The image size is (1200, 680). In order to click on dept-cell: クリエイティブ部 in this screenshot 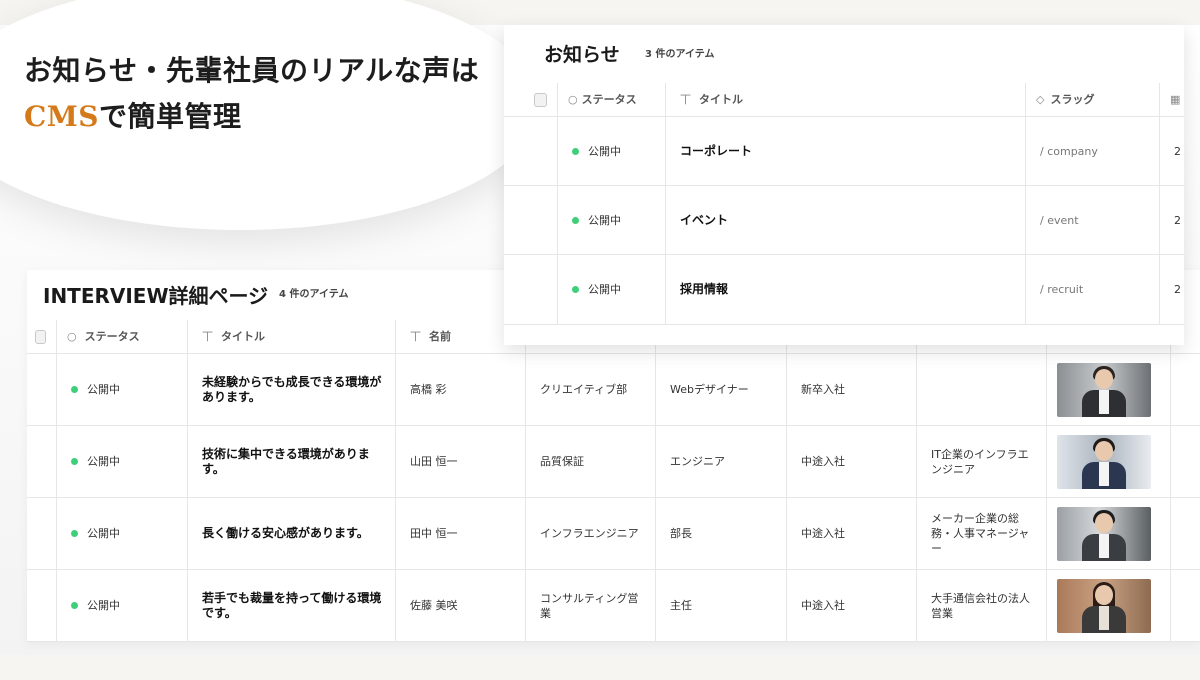, I will do `click(591, 389)`.